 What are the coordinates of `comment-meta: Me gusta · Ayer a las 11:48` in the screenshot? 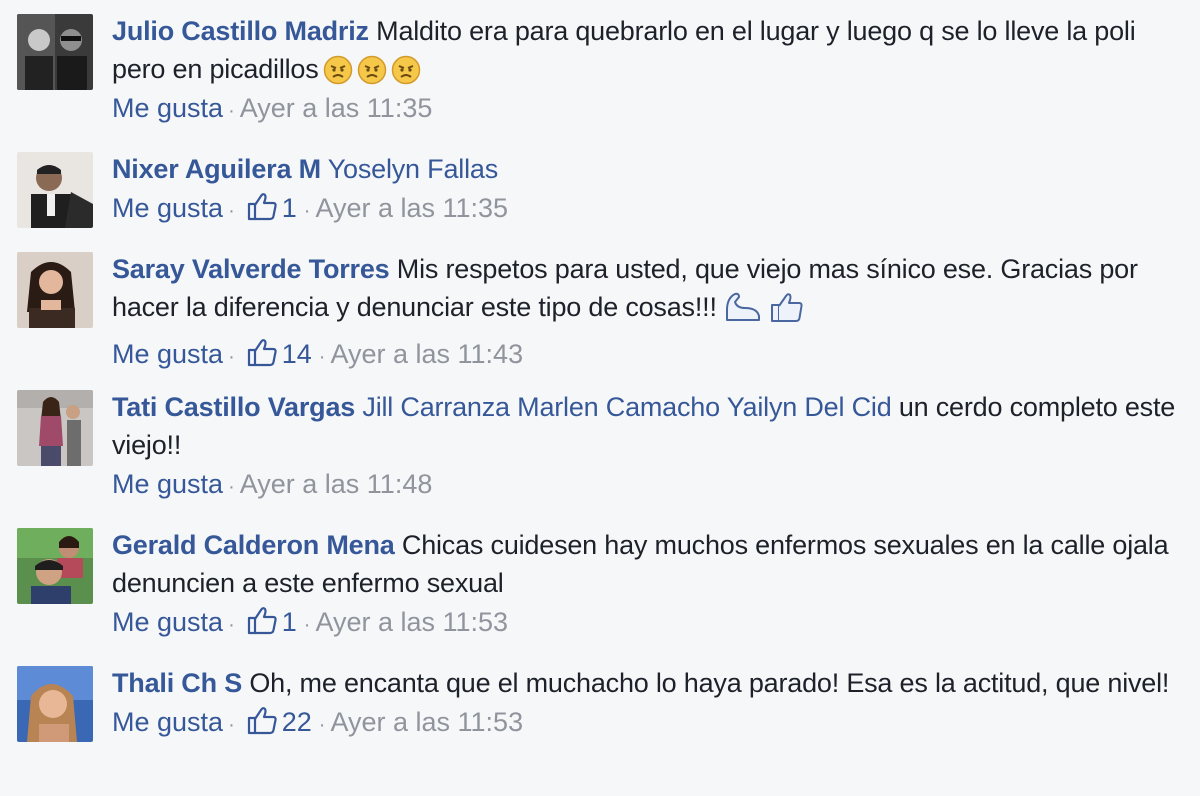 It's located at (647, 485).